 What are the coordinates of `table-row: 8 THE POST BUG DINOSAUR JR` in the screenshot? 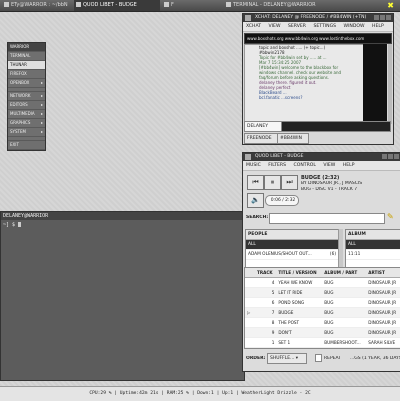 It's located at (322, 322).